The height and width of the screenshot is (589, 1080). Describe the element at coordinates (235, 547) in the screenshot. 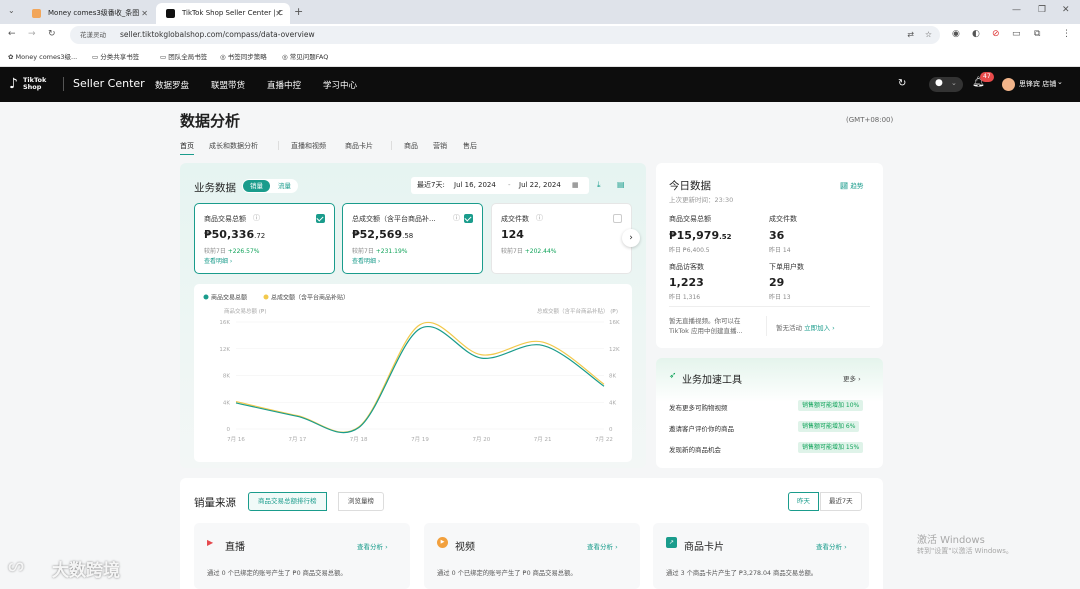

I see `source-title: 直播` at that location.